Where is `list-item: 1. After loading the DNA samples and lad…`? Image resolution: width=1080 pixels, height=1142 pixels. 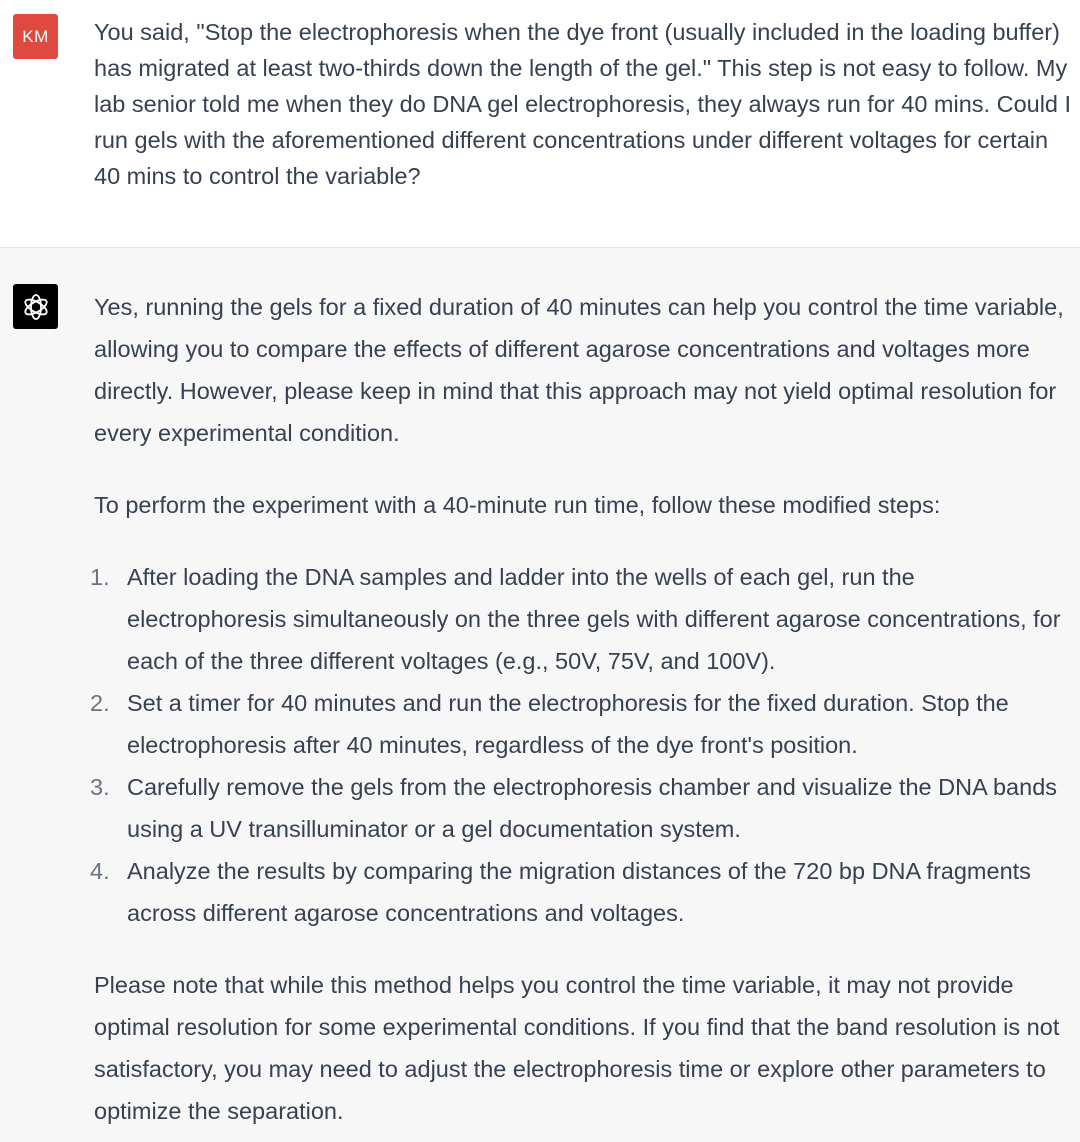 list-item: 1. After loading the DNA samples and lad… is located at coordinates (584, 619).